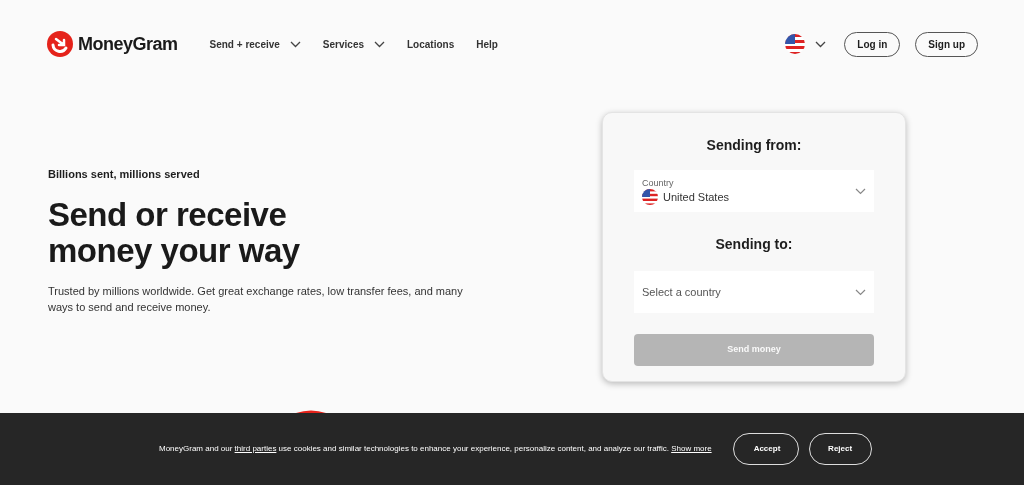 The image size is (1024, 485). I want to click on logo-icon, so click(60, 44).